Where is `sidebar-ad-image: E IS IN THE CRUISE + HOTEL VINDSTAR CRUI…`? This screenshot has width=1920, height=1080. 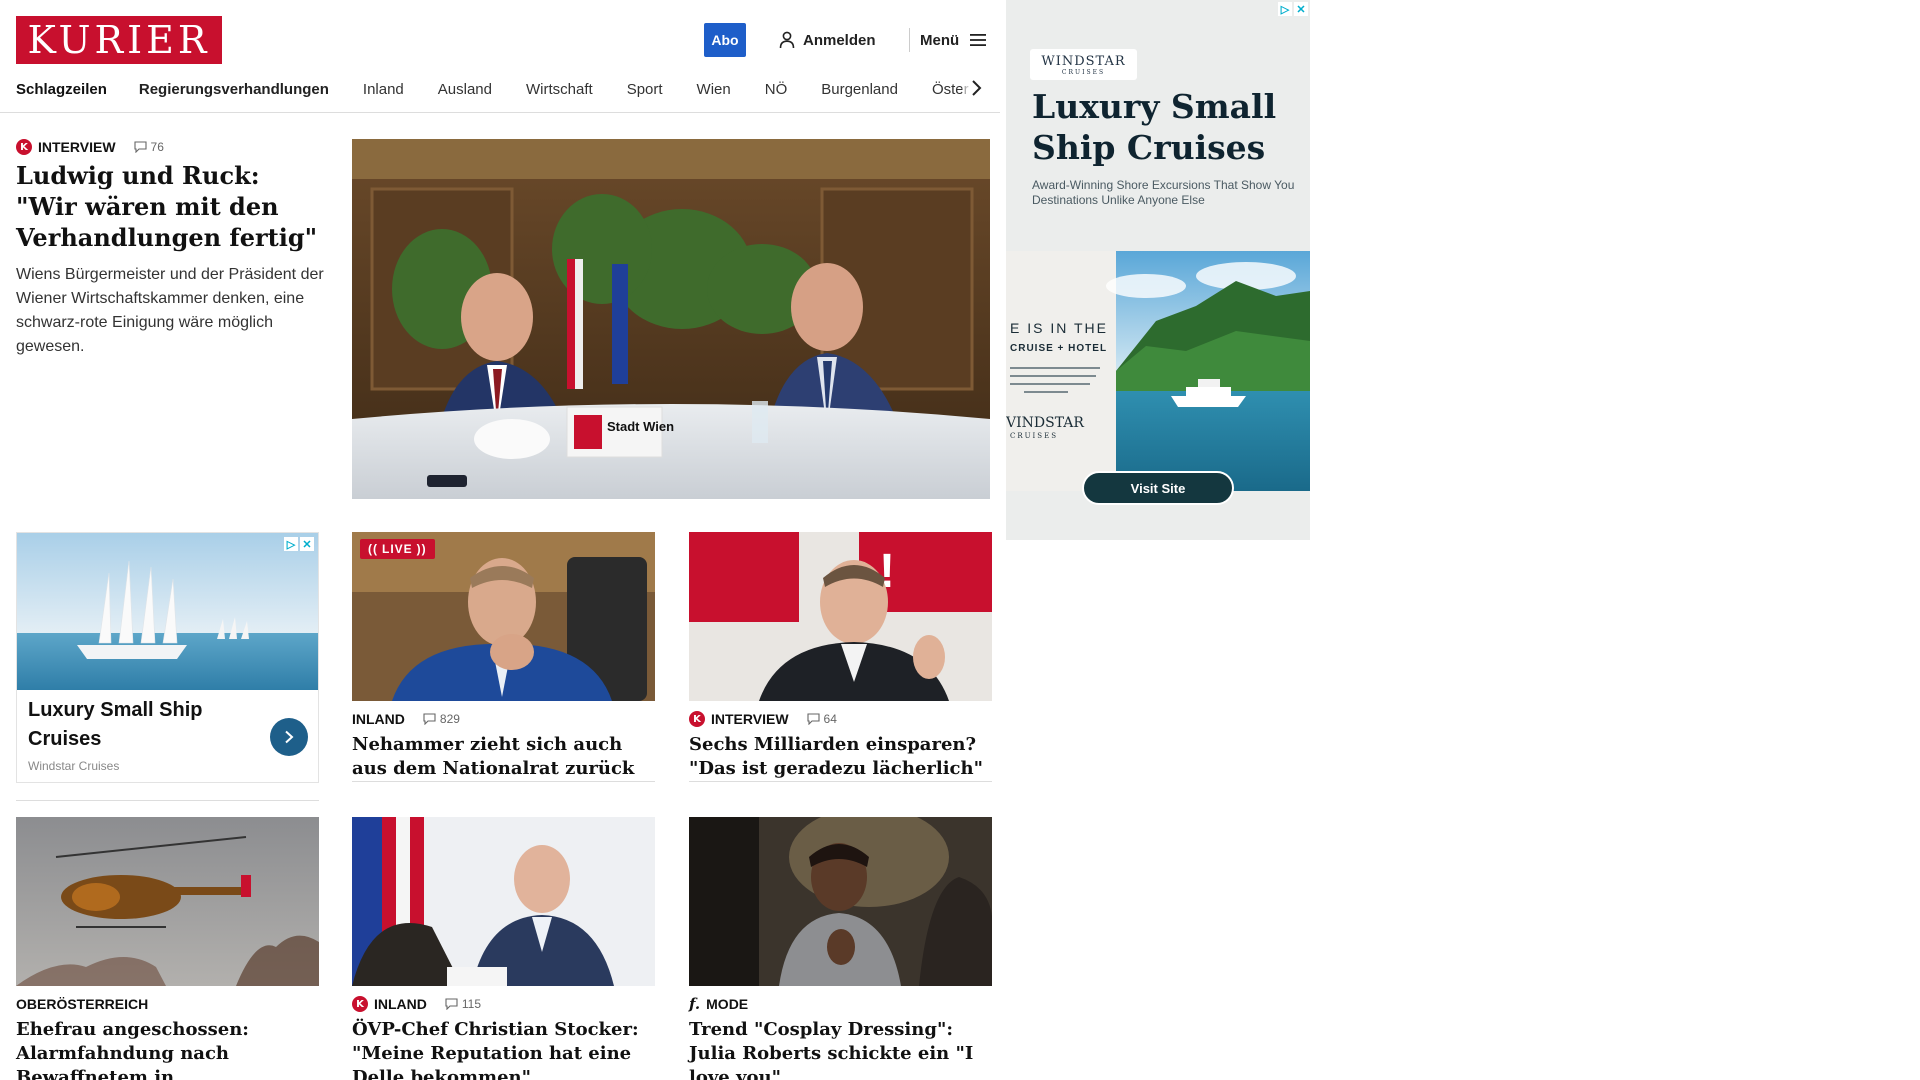 sidebar-ad-image: E IS IN THE CRUISE + HOTEL VINDSTAR CRUI… is located at coordinates (1158, 371).